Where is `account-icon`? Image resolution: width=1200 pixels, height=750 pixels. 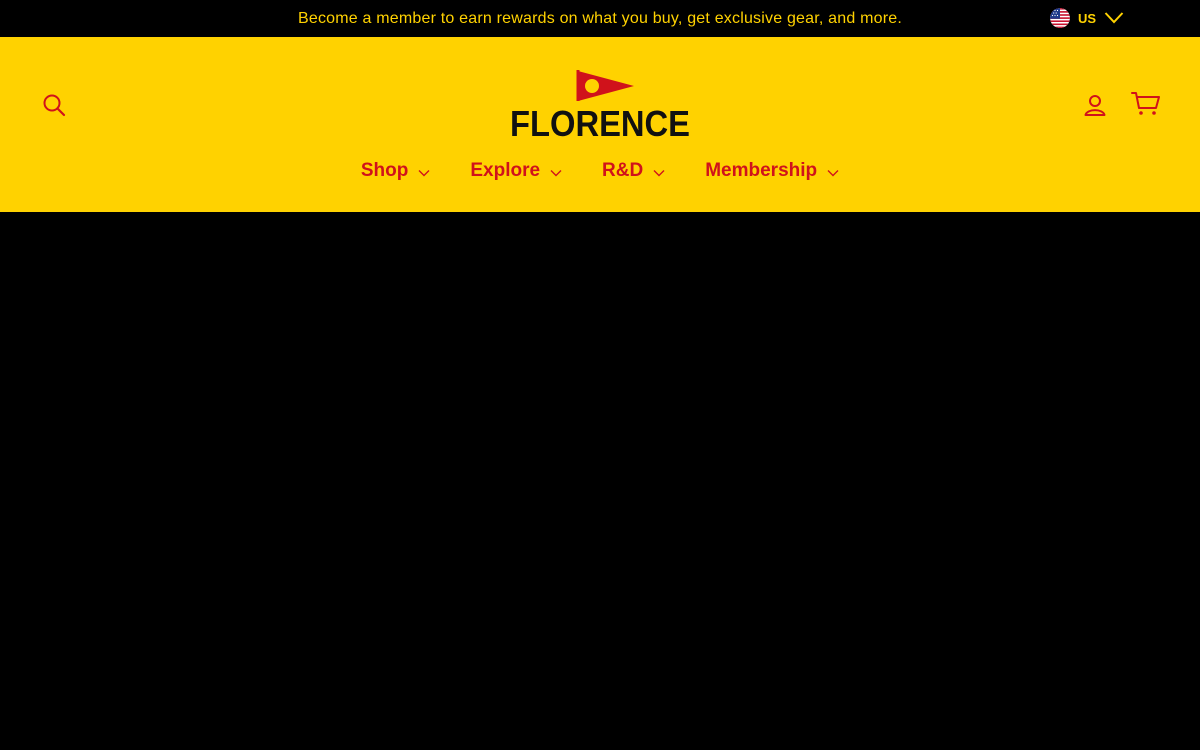 account-icon is located at coordinates (1095, 105).